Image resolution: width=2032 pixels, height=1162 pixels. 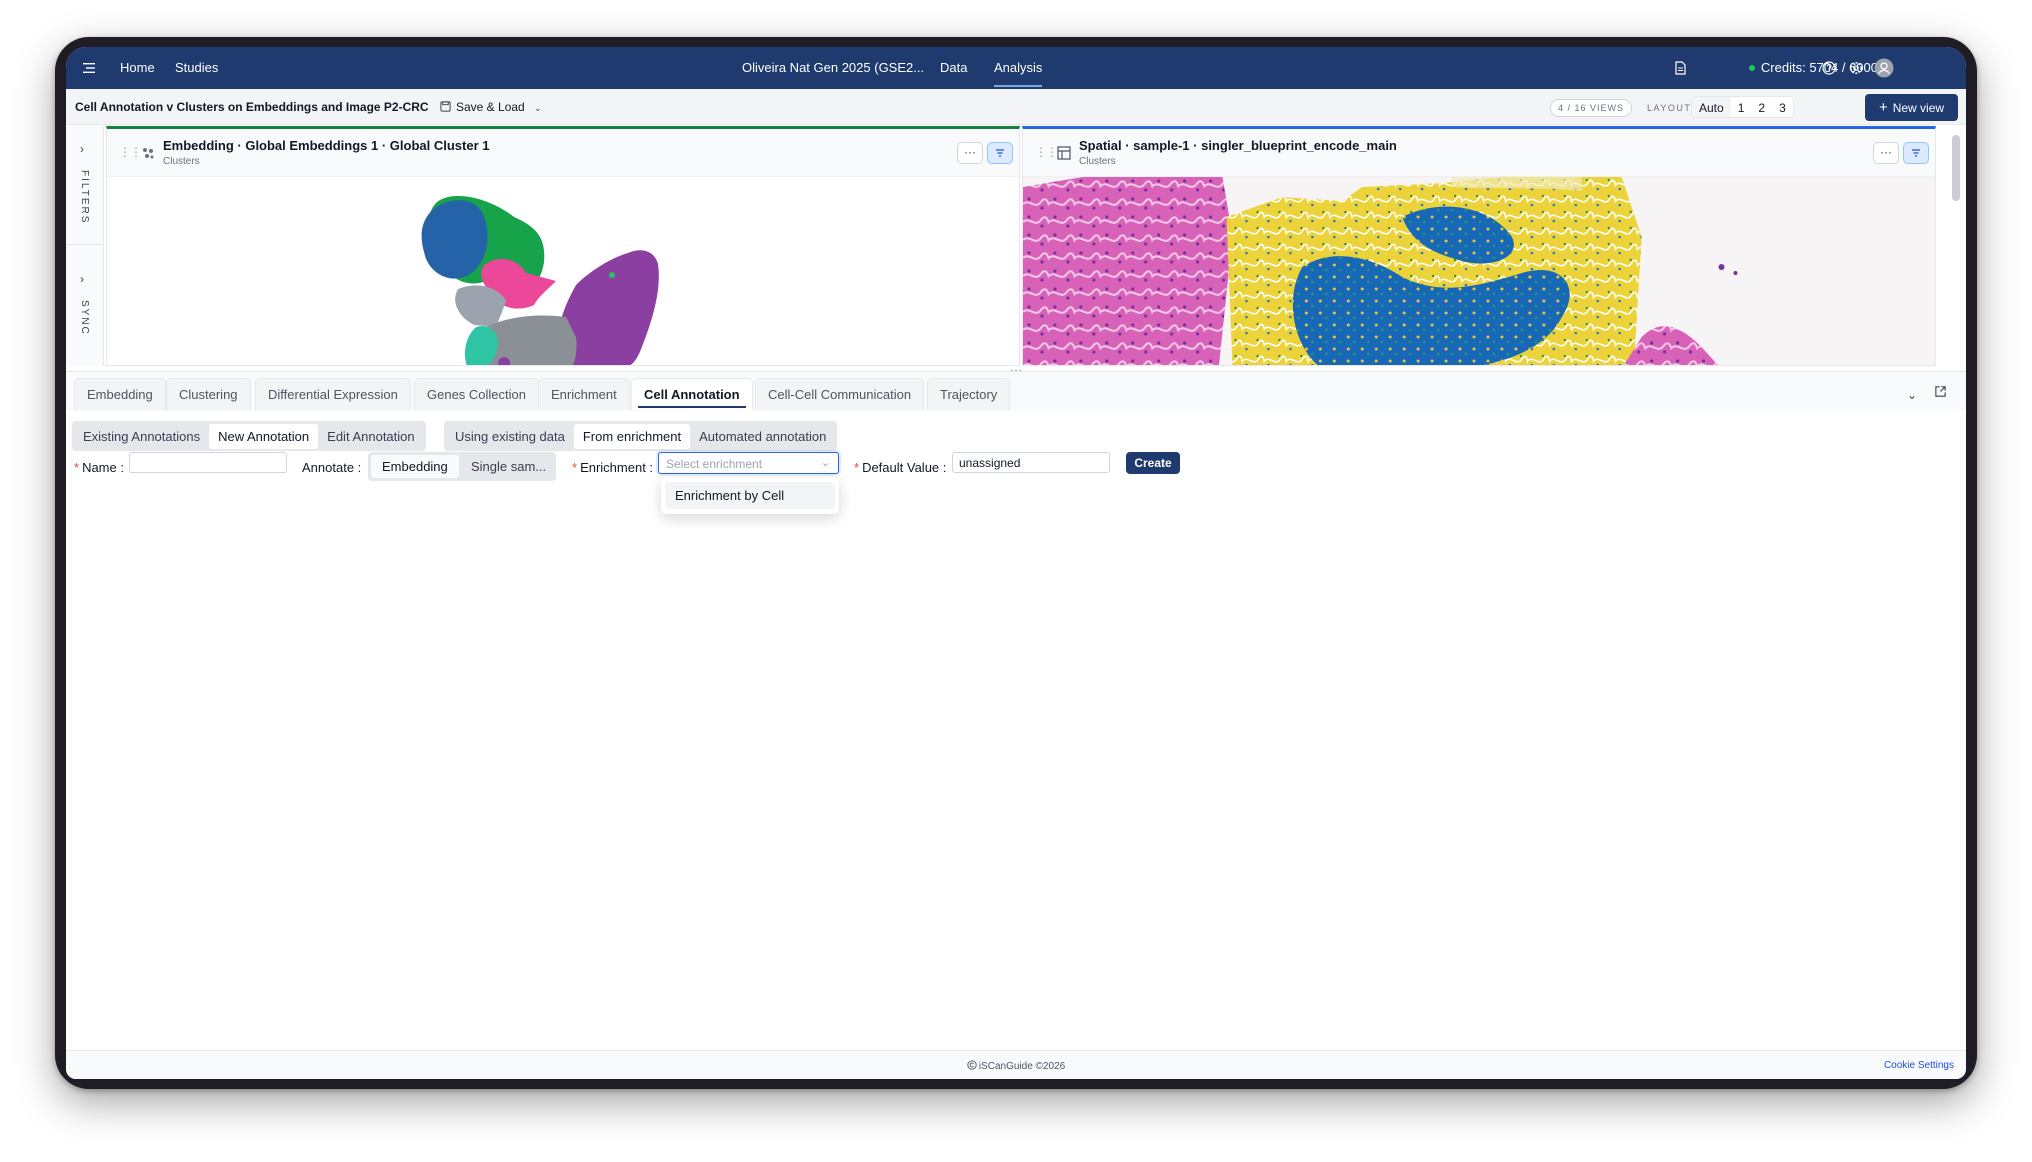 What do you see at coordinates (1479, 271) in the screenshot?
I see `spatial-image` at bounding box center [1479, 271].